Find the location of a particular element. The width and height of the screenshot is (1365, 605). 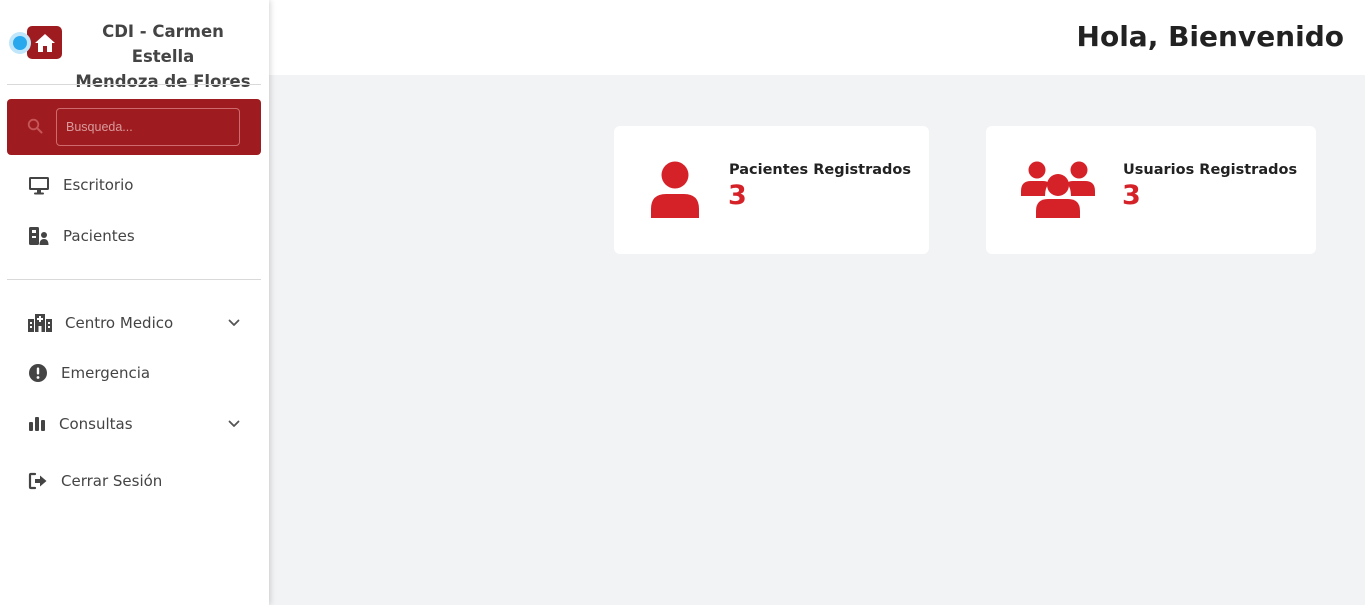

brand-title-line2: Mendoza de Flores is located at coordinates (163, 81).